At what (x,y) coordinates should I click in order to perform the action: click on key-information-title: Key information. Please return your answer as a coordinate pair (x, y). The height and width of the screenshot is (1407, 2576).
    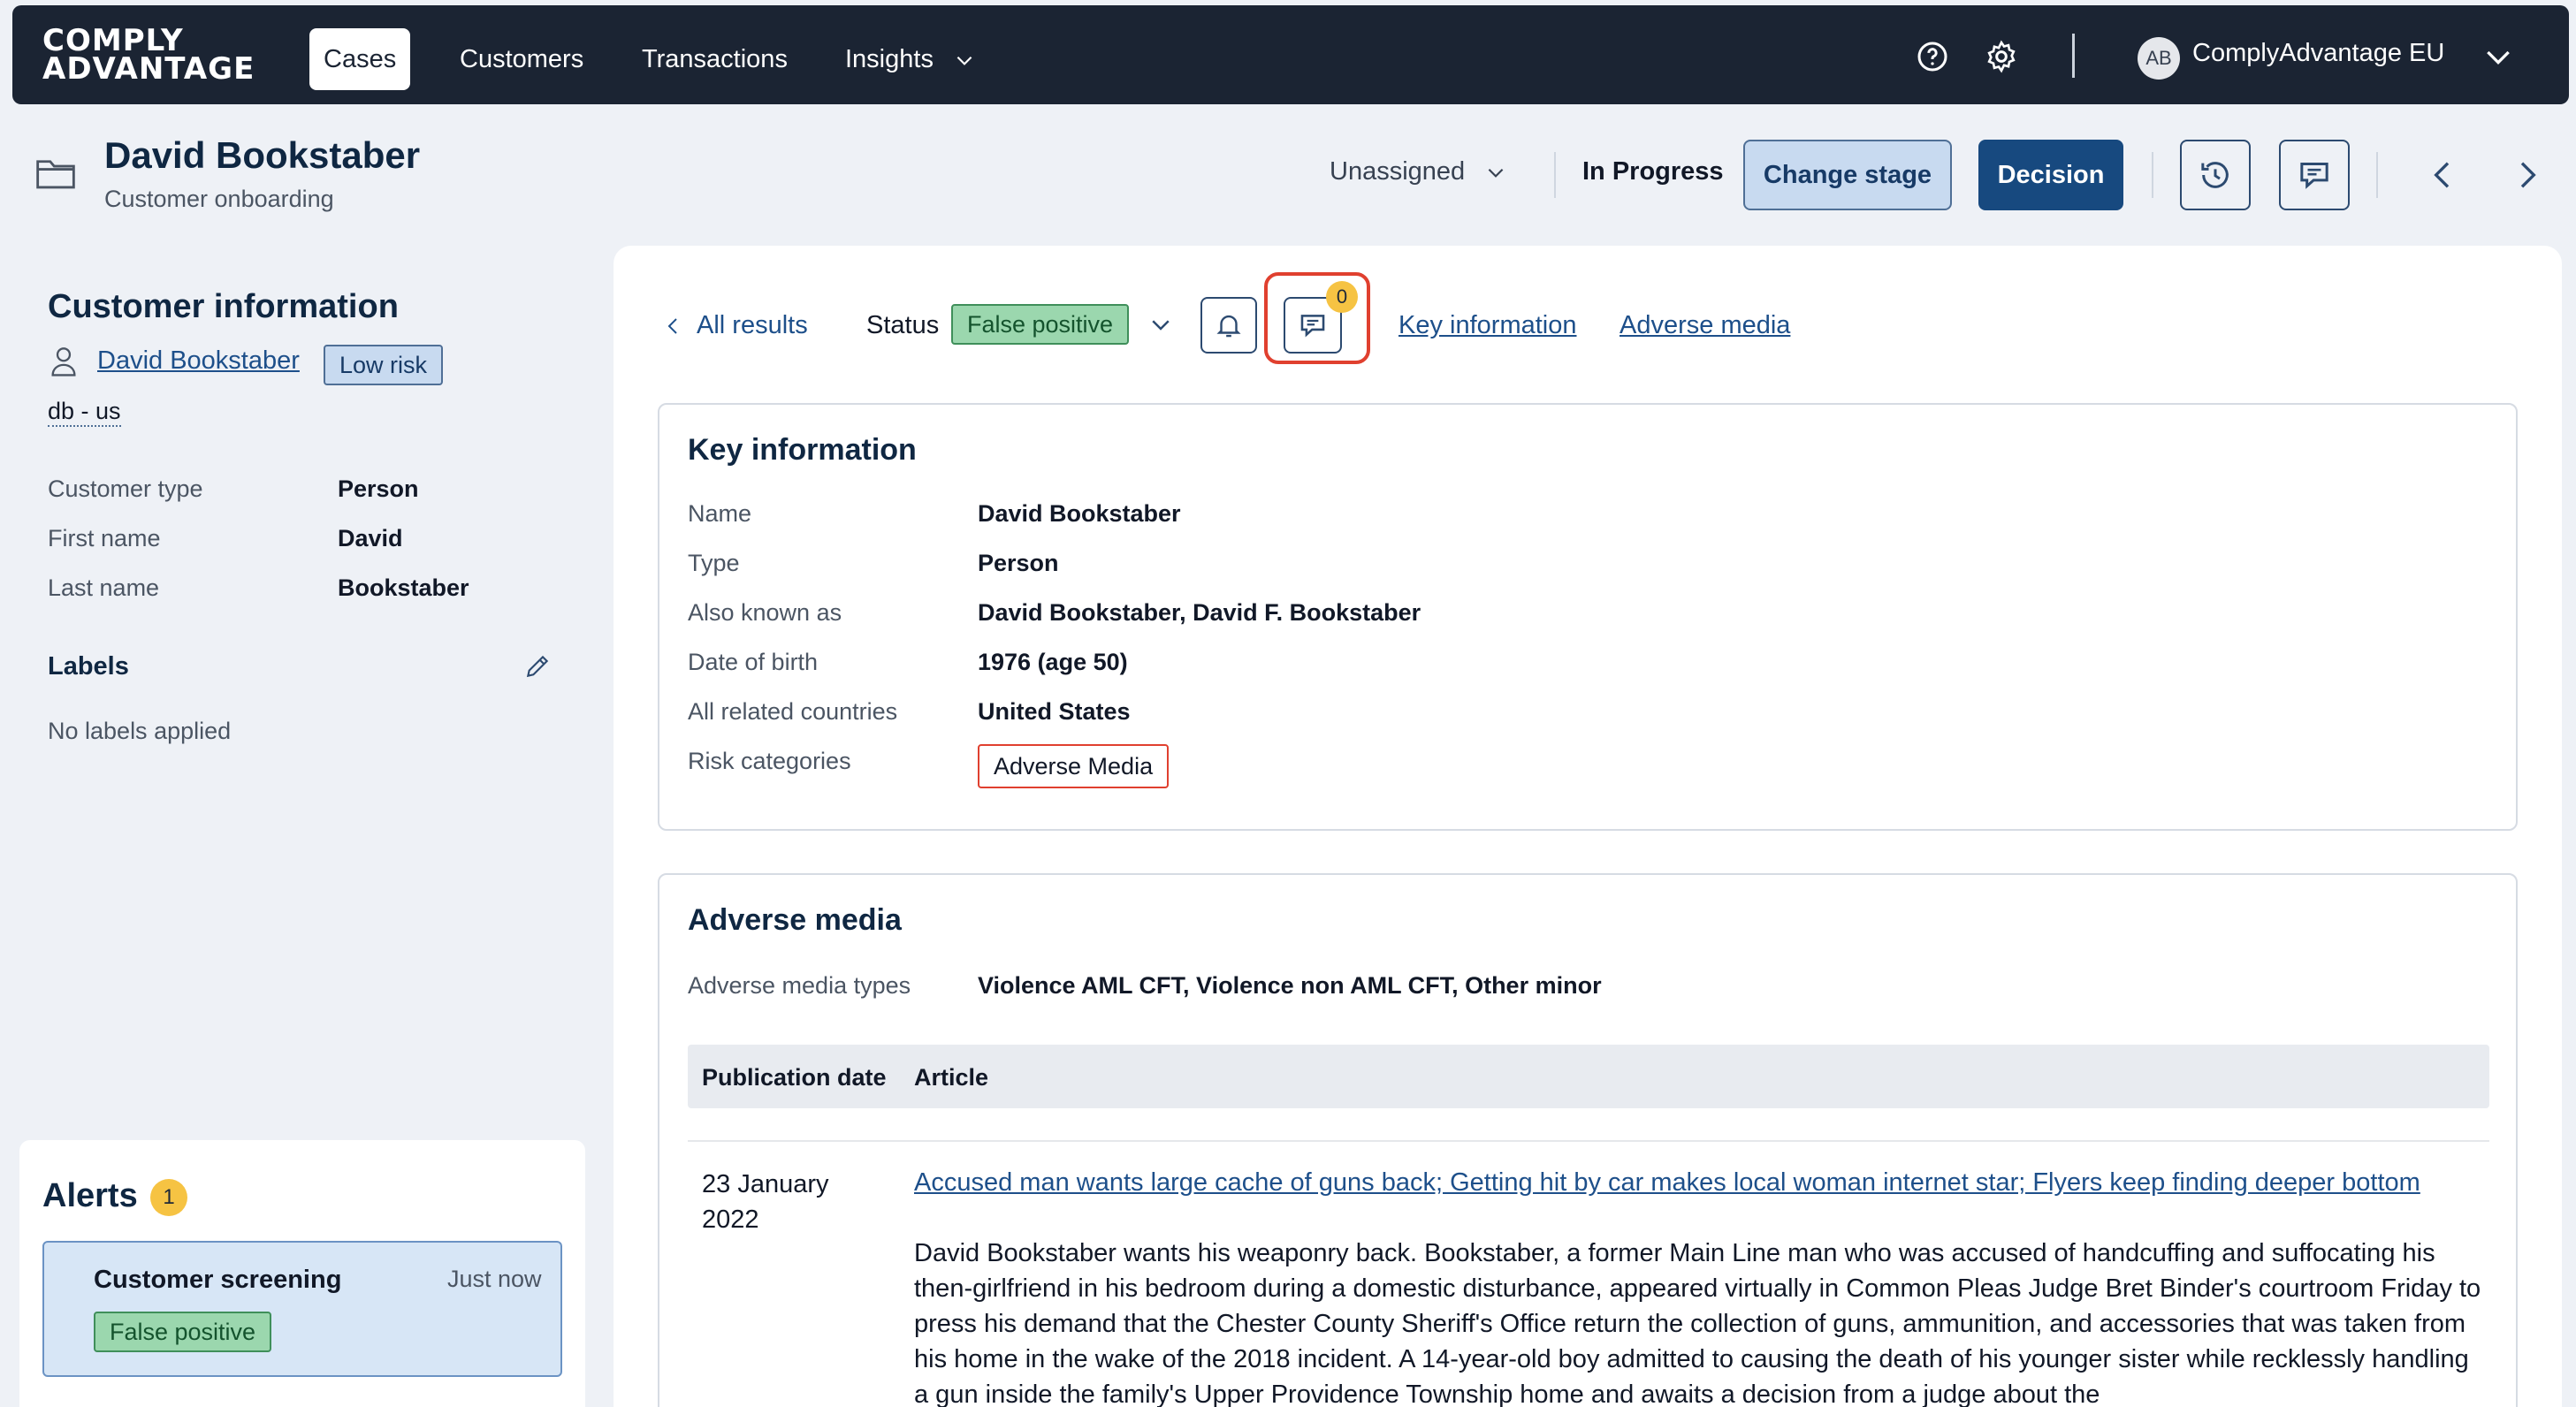
    Looking at the image, I should click on (802, 450).